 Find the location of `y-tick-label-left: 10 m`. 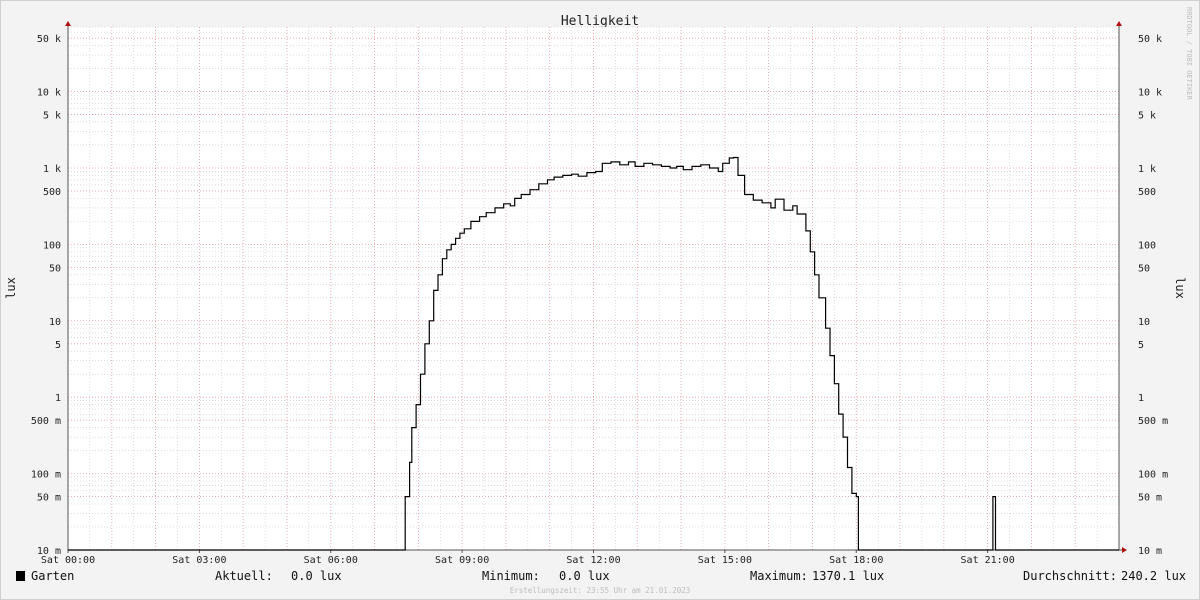

y-tick-label-left: 10 m is located at coordinates (49, 551).